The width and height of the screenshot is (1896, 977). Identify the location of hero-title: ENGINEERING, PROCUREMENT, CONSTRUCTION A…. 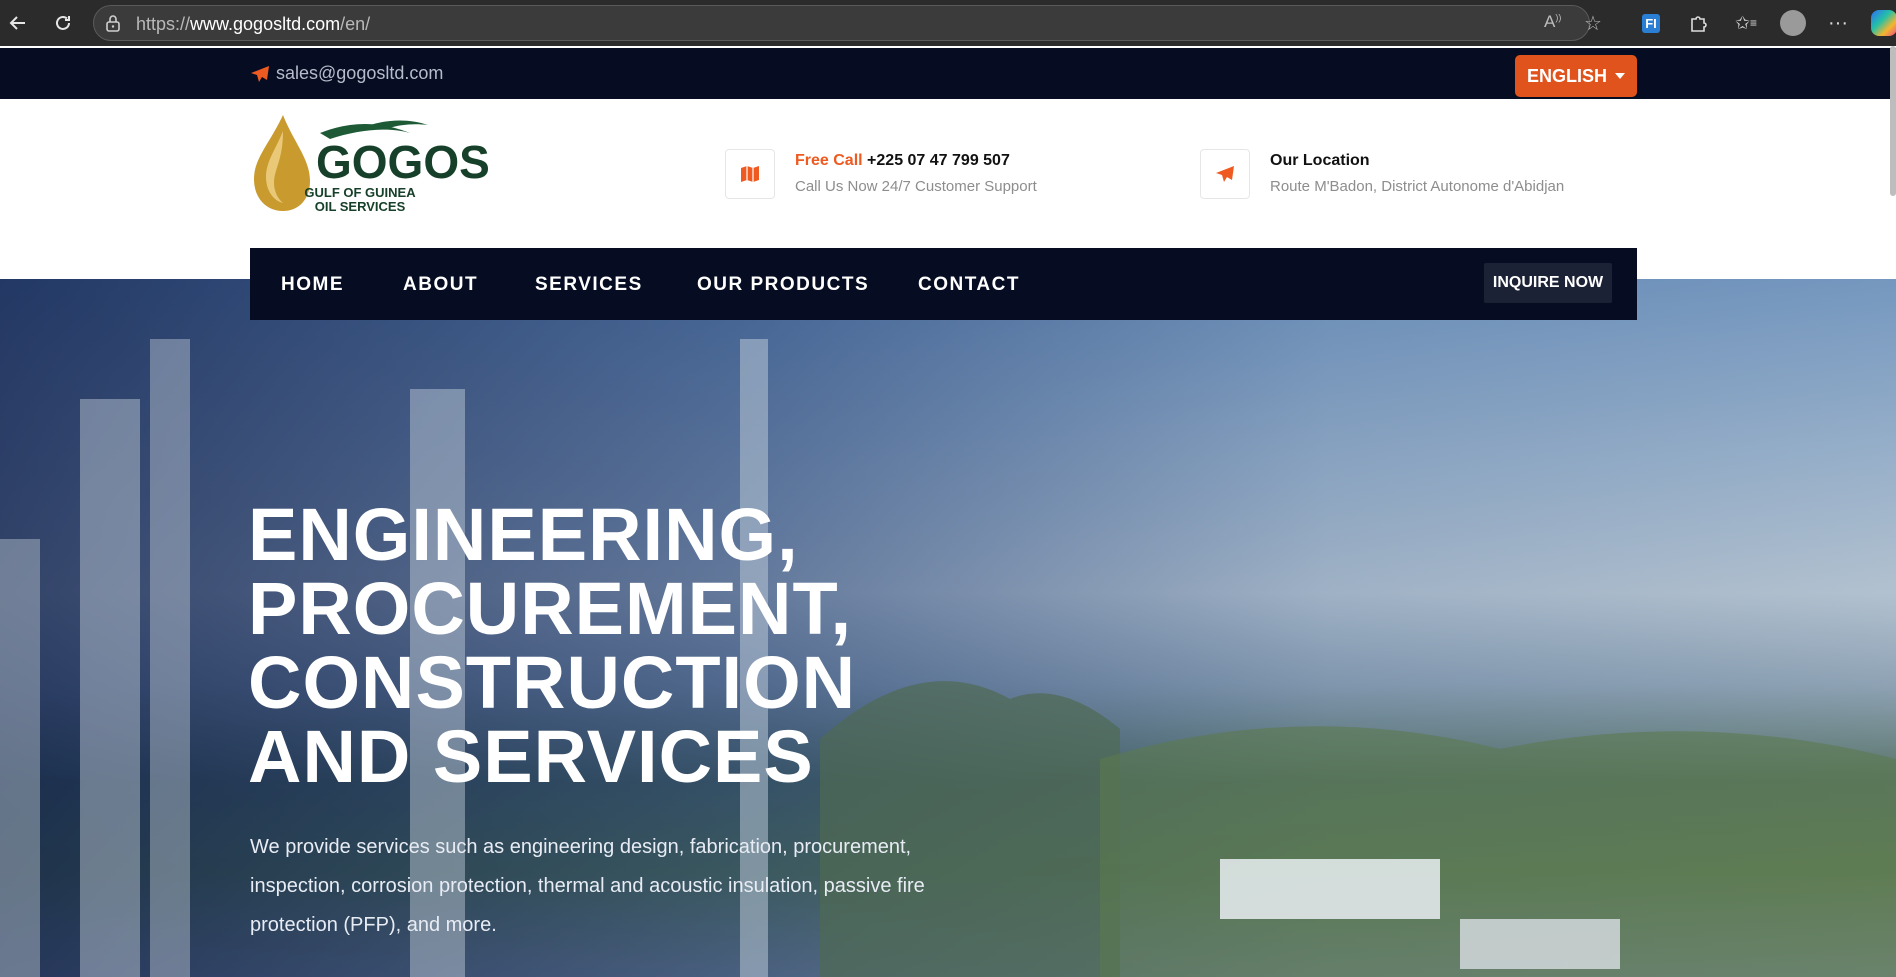
(552, 646).